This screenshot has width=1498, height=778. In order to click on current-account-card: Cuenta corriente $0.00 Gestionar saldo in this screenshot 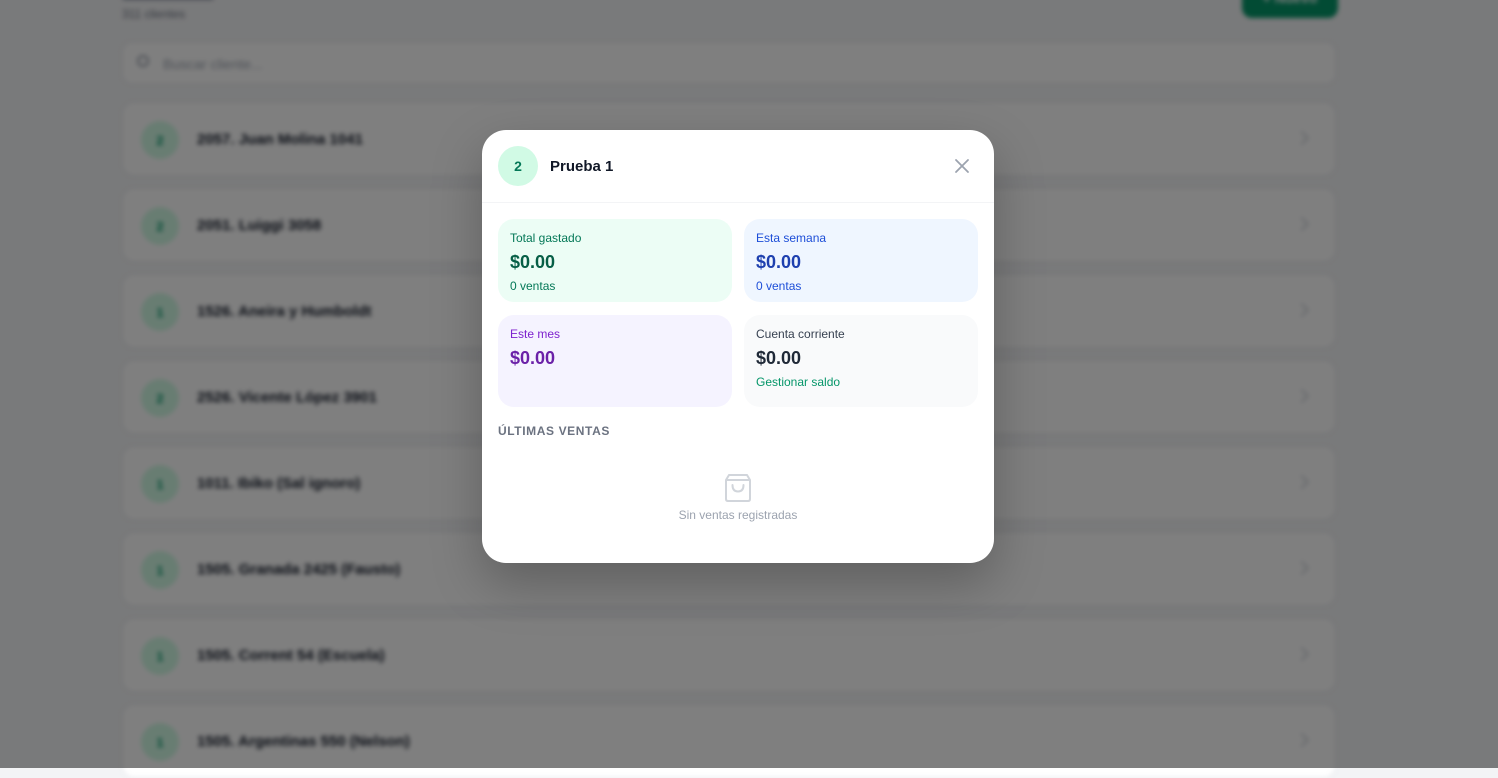, I will do `click(861, 361)`.